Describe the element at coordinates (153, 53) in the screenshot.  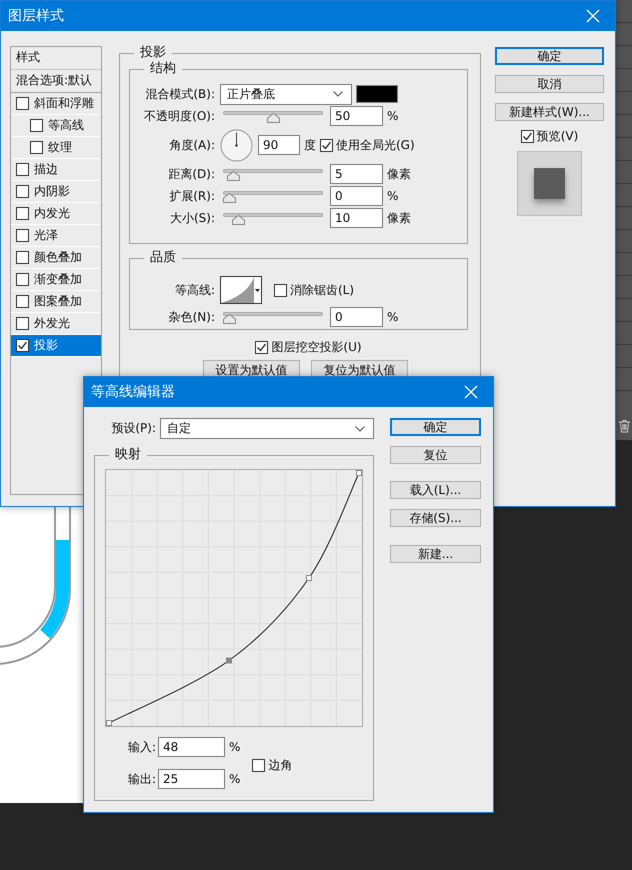
I see `group-title: 投影` at that location.